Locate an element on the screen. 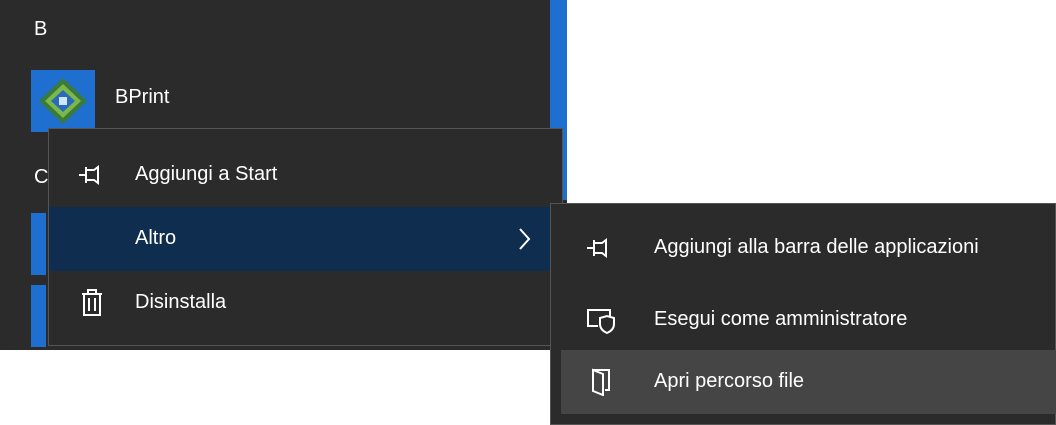 The height and width of the screenshot is (425, 1056). chevron-right-icon is located at coordinates (524, 239).